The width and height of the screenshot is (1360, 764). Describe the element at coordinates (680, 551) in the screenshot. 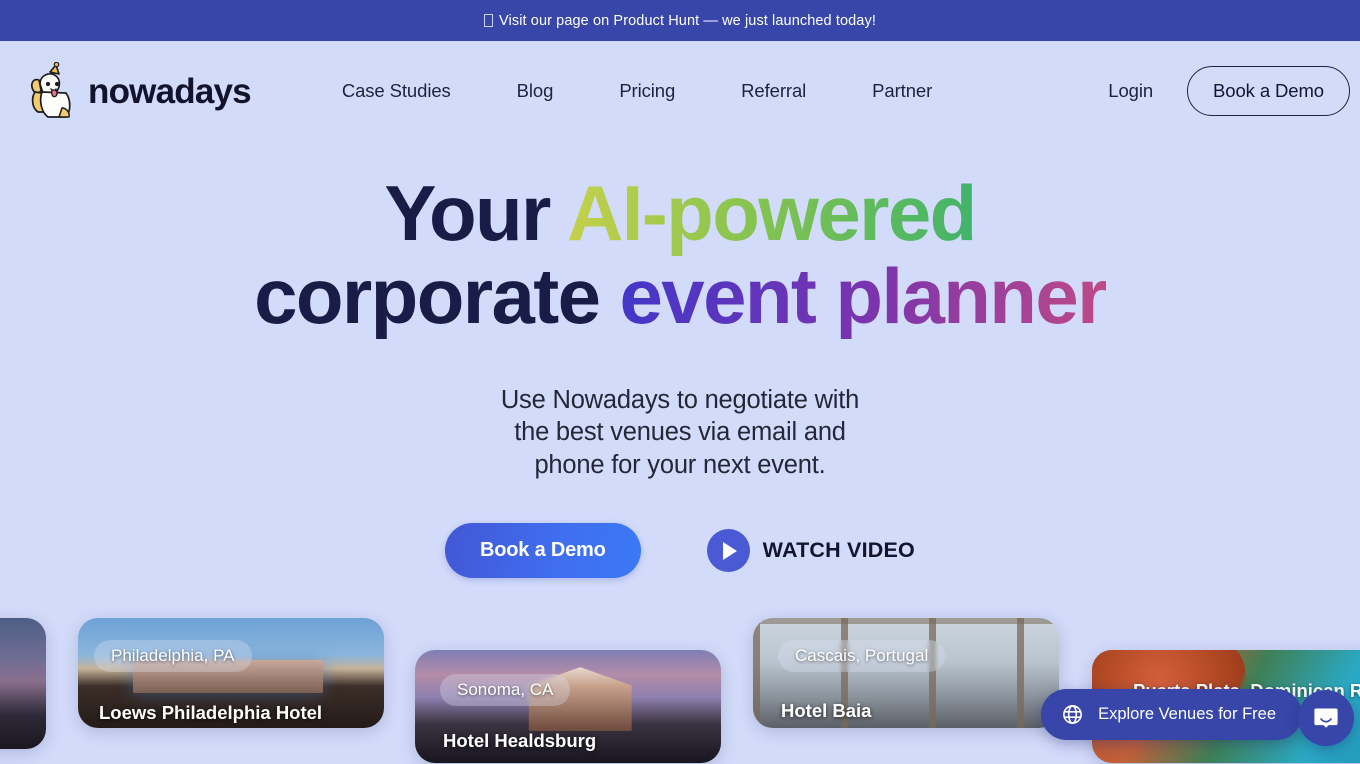

I see `hero-cta-row: Book a Demo WATCH VIDEO` at that location.